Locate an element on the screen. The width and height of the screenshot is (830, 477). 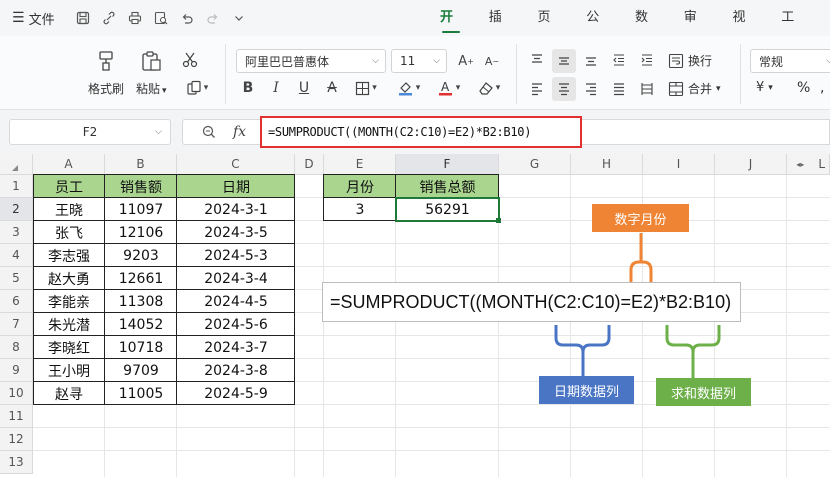
sum-column-label: 求和数据列 is located at coordinates (703, 392).